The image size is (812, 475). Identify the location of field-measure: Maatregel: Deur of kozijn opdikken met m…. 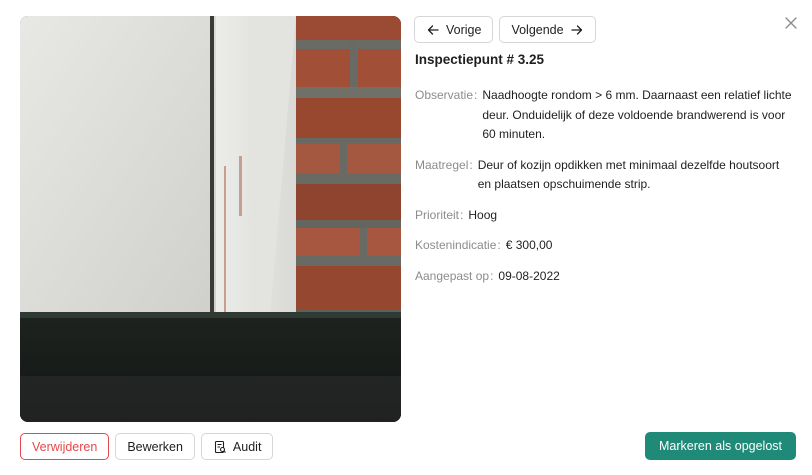
(605, 175).